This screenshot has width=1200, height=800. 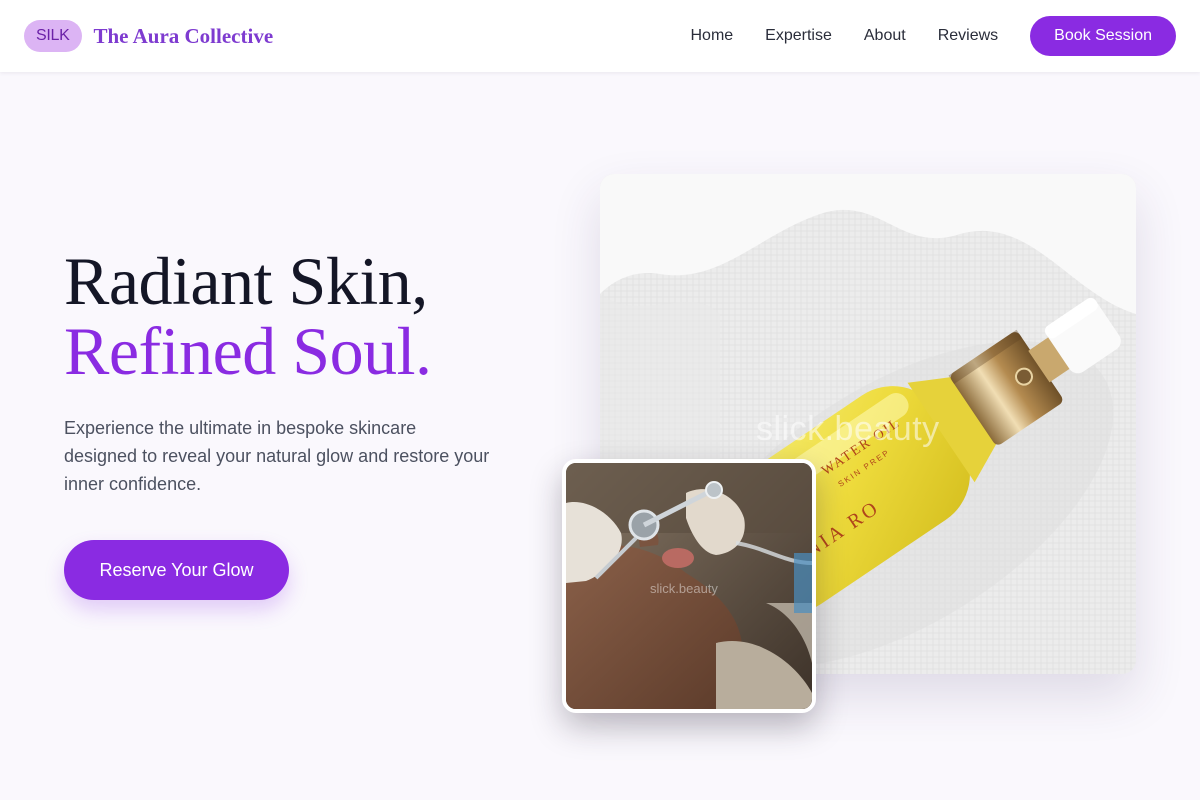 I want to click on book-session-button: Book Session, so click(x=1103, y=36).